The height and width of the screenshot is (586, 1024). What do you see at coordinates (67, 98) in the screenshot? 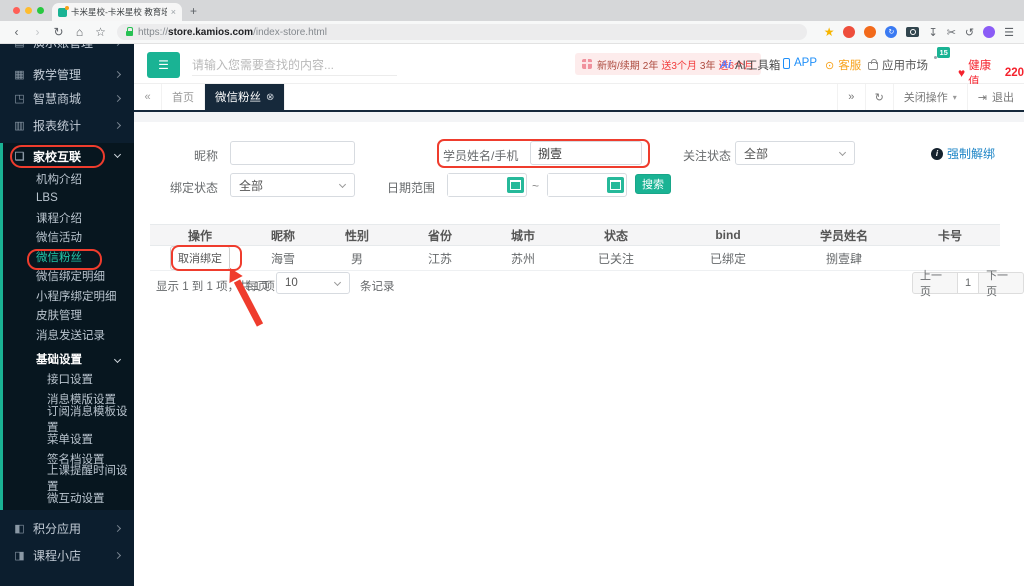
I see `sidebar-item-mall: ◳ 智慧商城` at bounding box center [67, 98].